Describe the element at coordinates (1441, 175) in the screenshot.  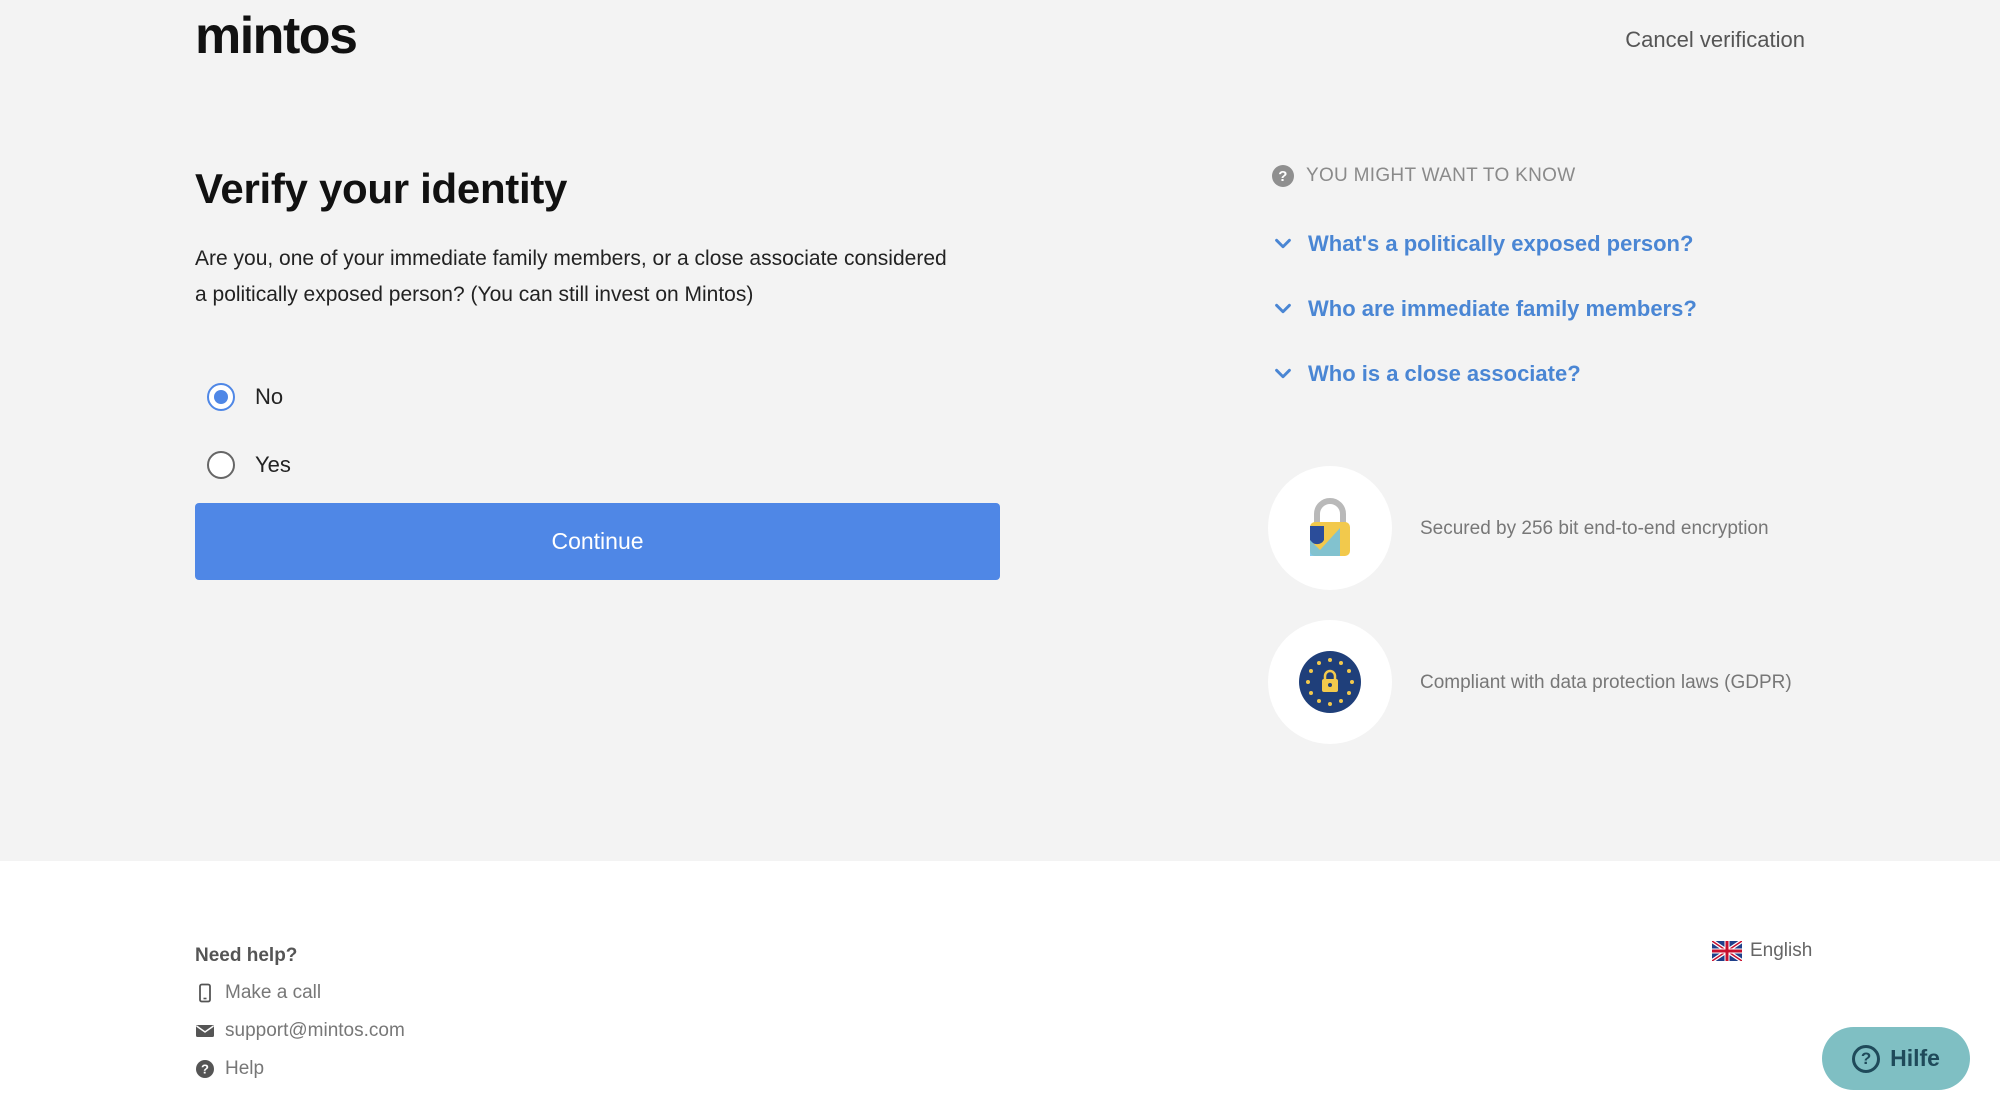
I see `info-header-label: YOU MIGHT WANT TO KNOW` at that location.